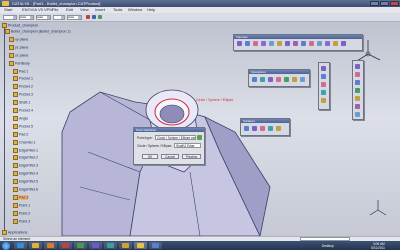 This screenshot has height=250, width=400. Describe the element at coordinates (23, 126) in the screenshot. I see `tree-item: Pocket.5` at that location.